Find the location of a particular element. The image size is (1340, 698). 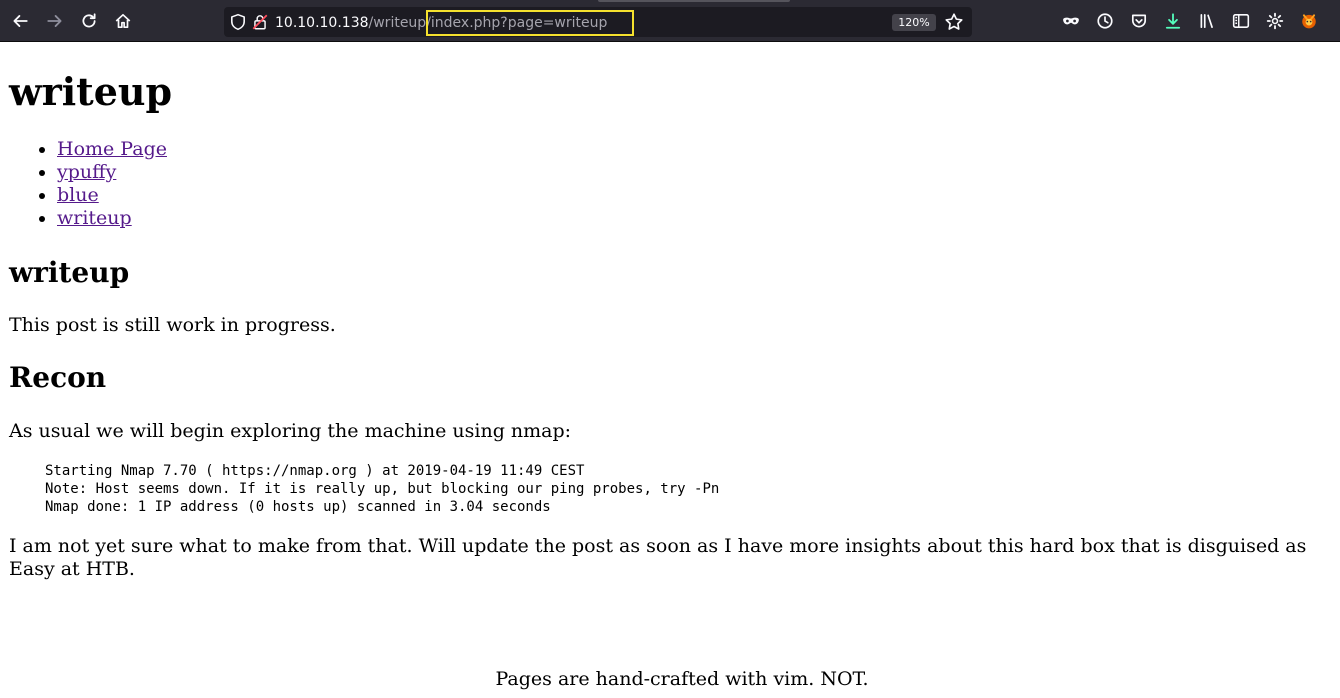

sidebar-icon is located at coordinates (1241, 21).